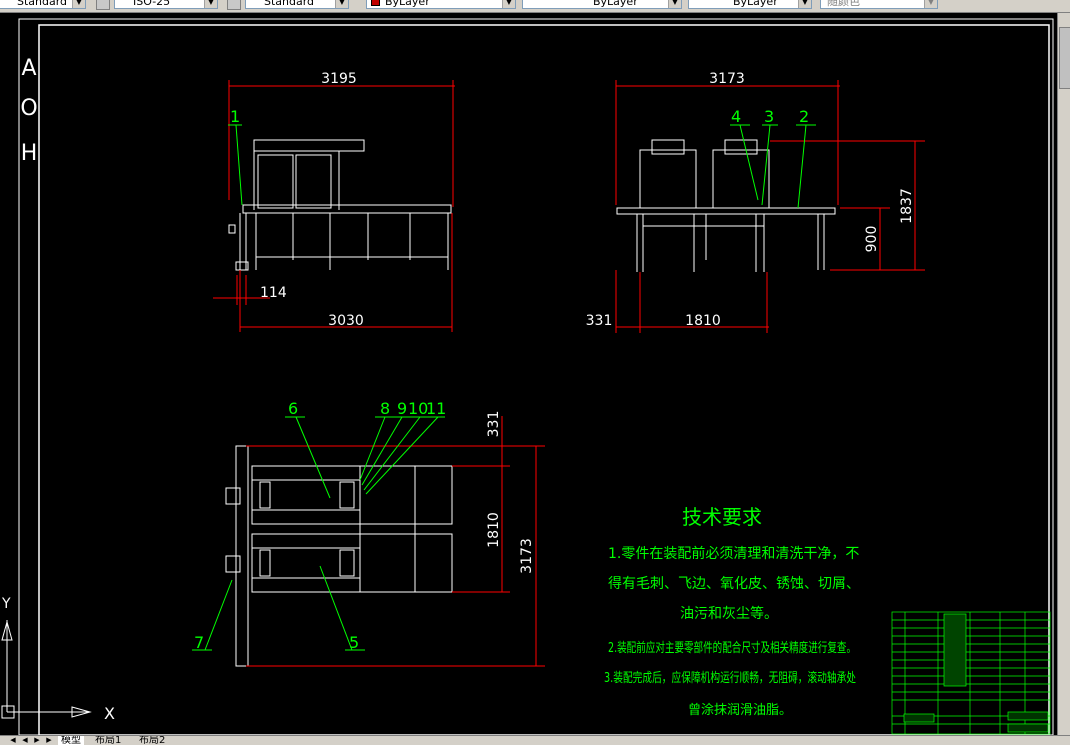 This screenshot has height=745, width=1070. I want to click on balloon-11: 11, so click(436, 408).